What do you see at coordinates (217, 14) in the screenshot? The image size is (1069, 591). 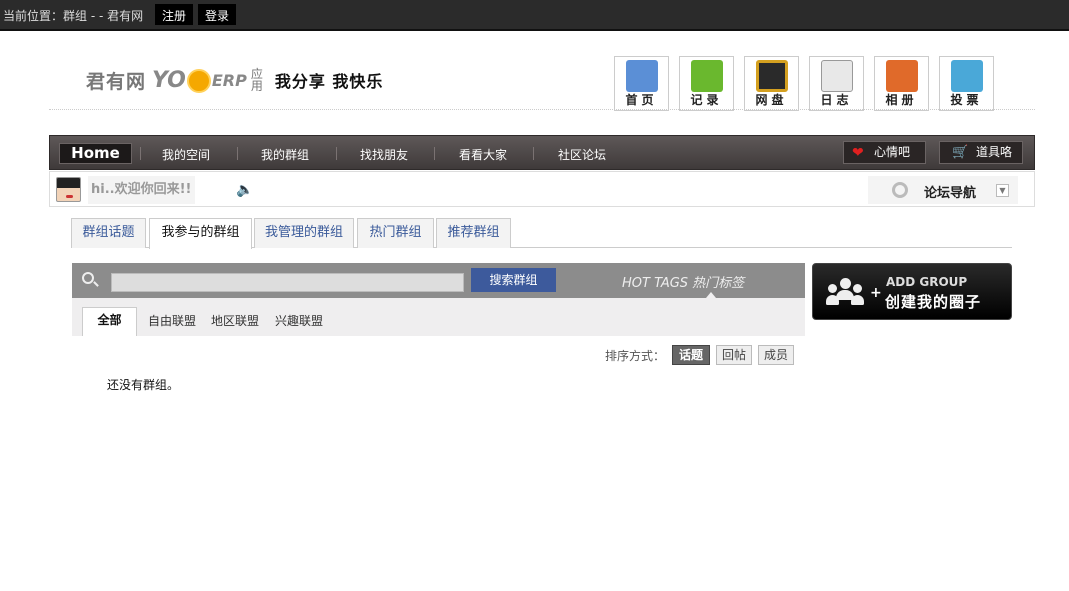 I see `login-button: 登录` at bounding box center [217, 14].